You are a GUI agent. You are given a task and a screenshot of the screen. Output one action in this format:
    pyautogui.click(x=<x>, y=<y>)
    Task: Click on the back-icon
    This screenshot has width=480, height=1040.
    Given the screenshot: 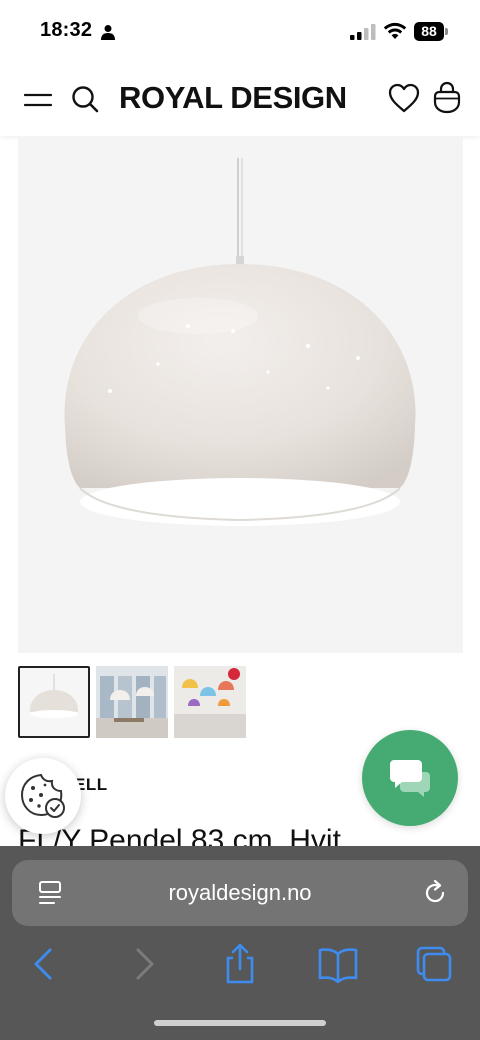 What is the action you would take?
    pyautogui.click(x=44, y=964)
    